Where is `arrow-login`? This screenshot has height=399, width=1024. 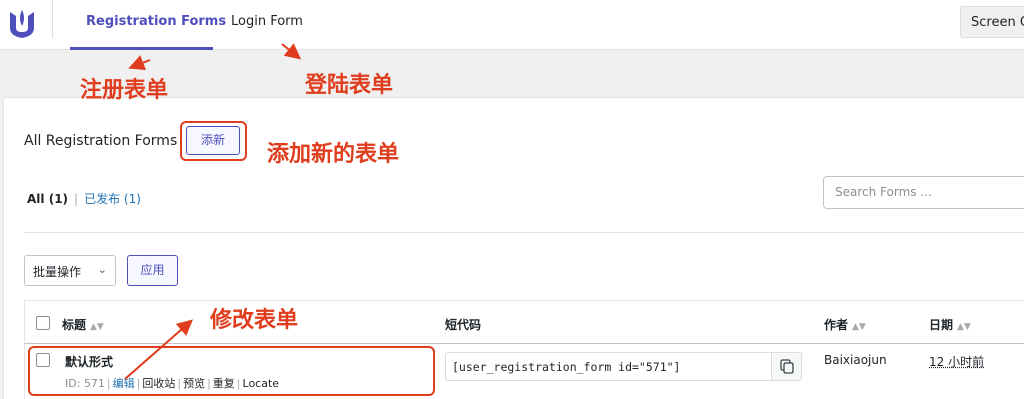 arrow-login is located at coordinates (290, 50).